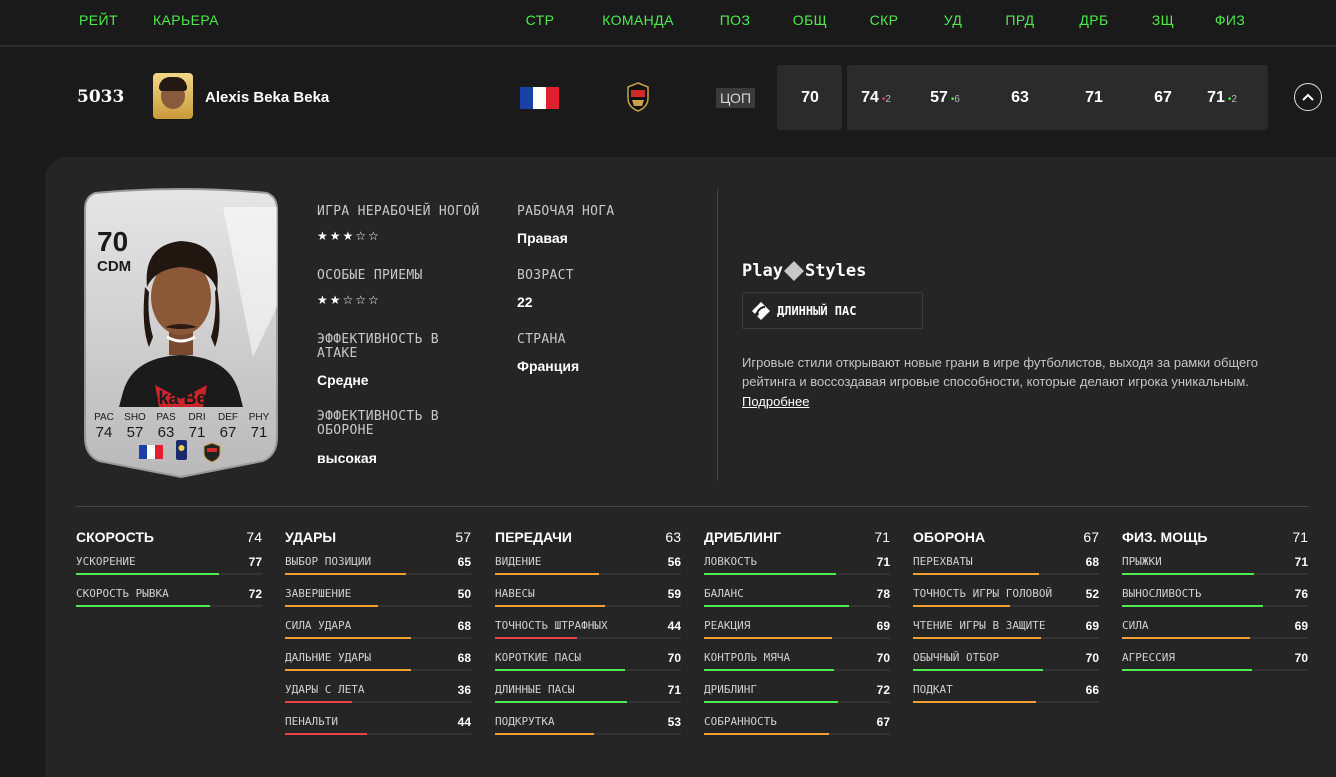 The image size is (1336, 777). Describe the element at coordinates (736, 98) in the screenshot. I see `position-badge: ЦОП` at that location.